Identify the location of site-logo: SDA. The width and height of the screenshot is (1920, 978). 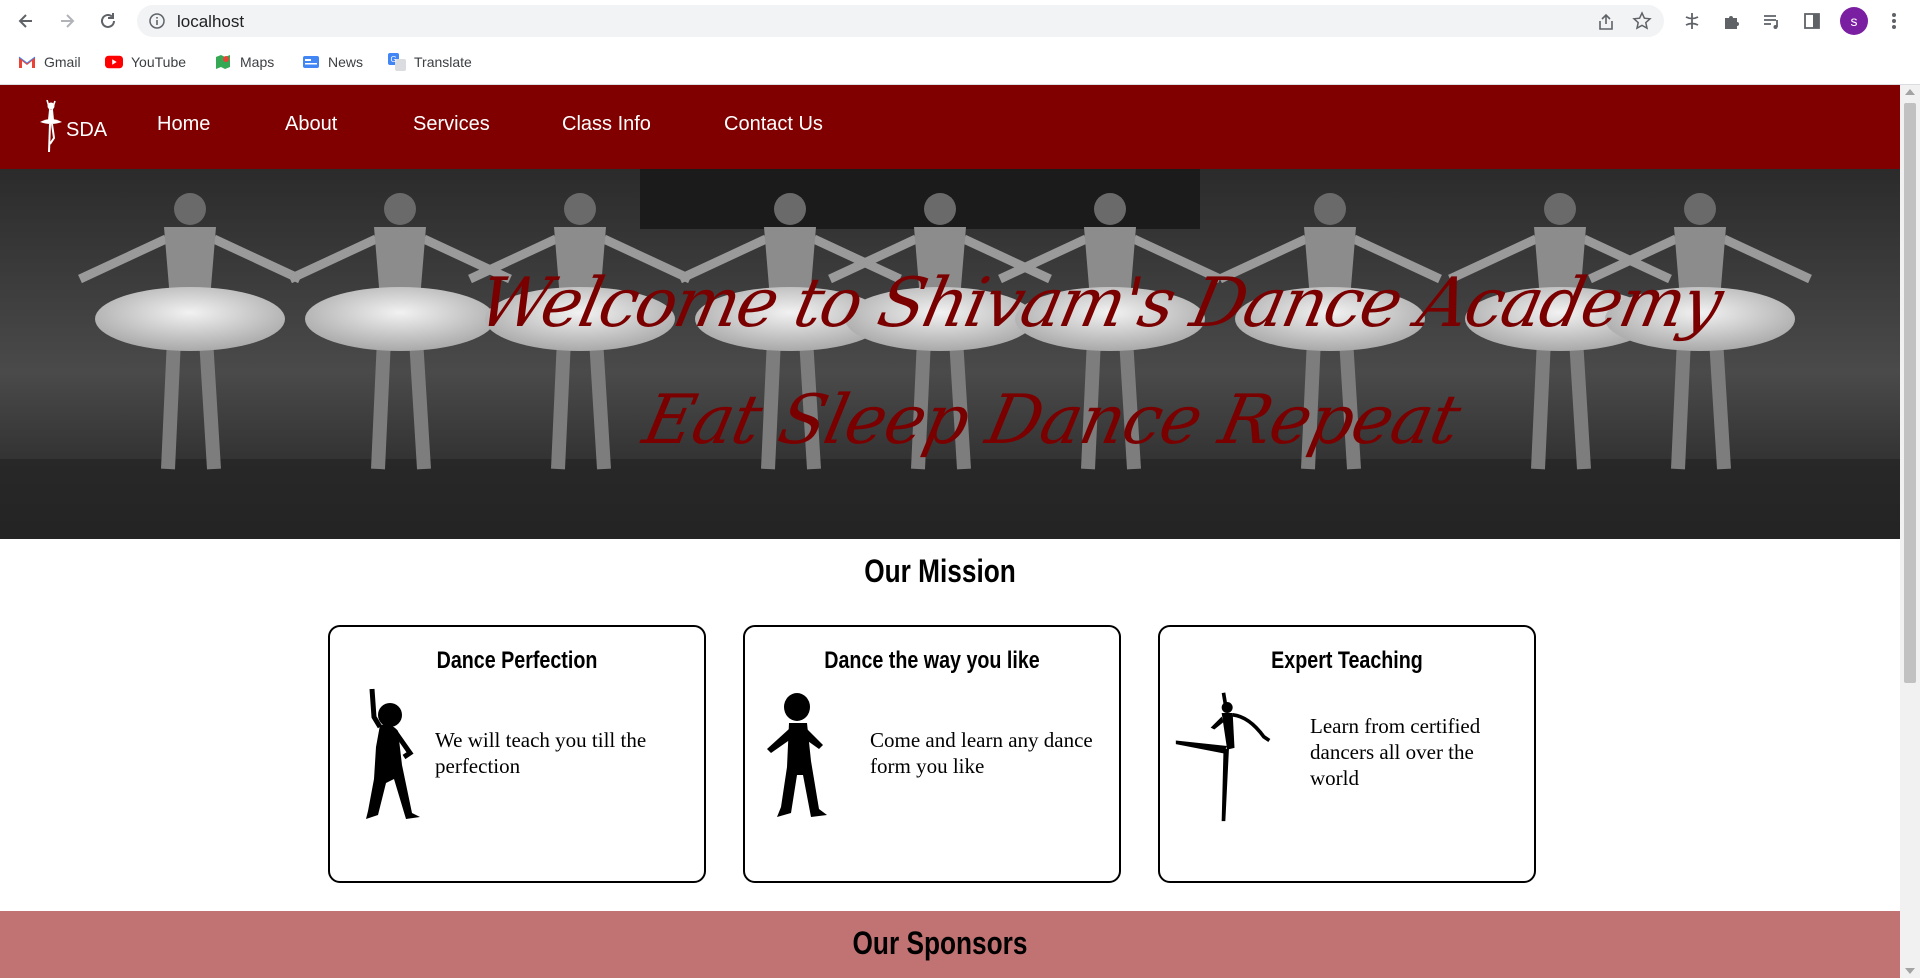
(72, 127).